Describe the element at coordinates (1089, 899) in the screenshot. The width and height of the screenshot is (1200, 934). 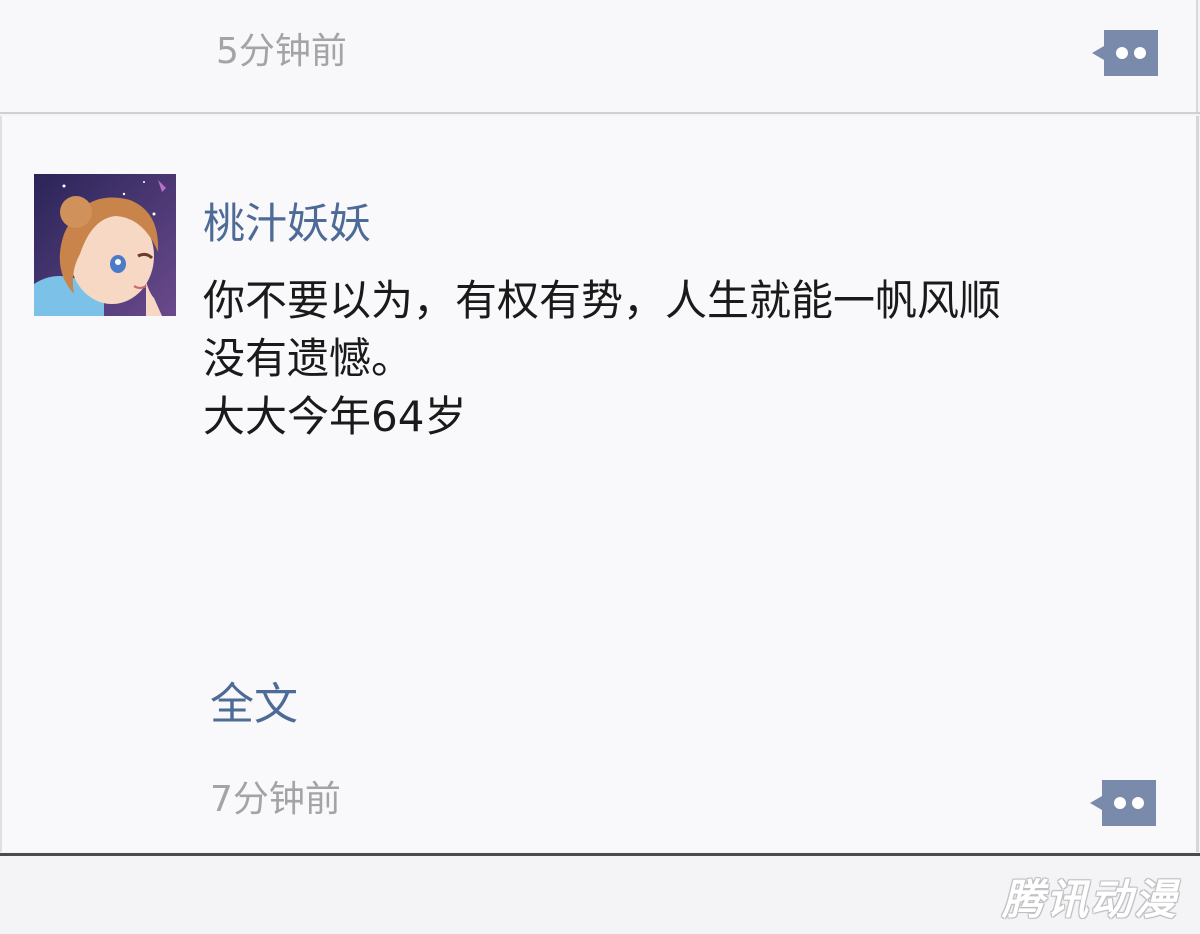
I see `tencent-comics-watermark: 腾讯动漫` at that location.